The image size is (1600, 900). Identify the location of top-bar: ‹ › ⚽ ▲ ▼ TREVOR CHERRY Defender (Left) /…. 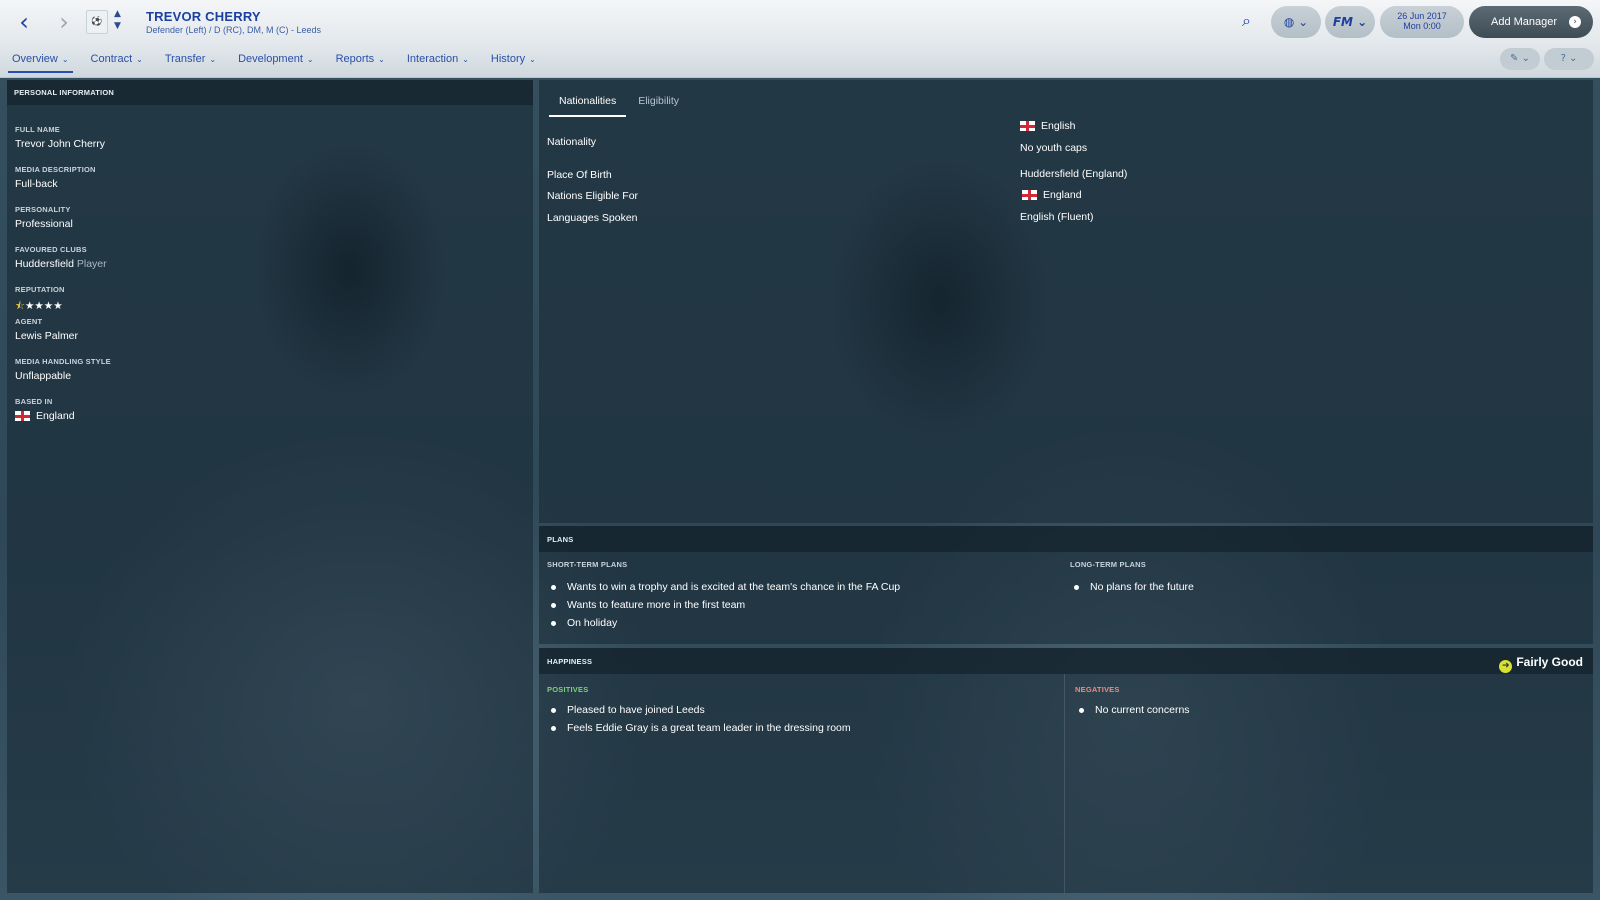
(800, 22).